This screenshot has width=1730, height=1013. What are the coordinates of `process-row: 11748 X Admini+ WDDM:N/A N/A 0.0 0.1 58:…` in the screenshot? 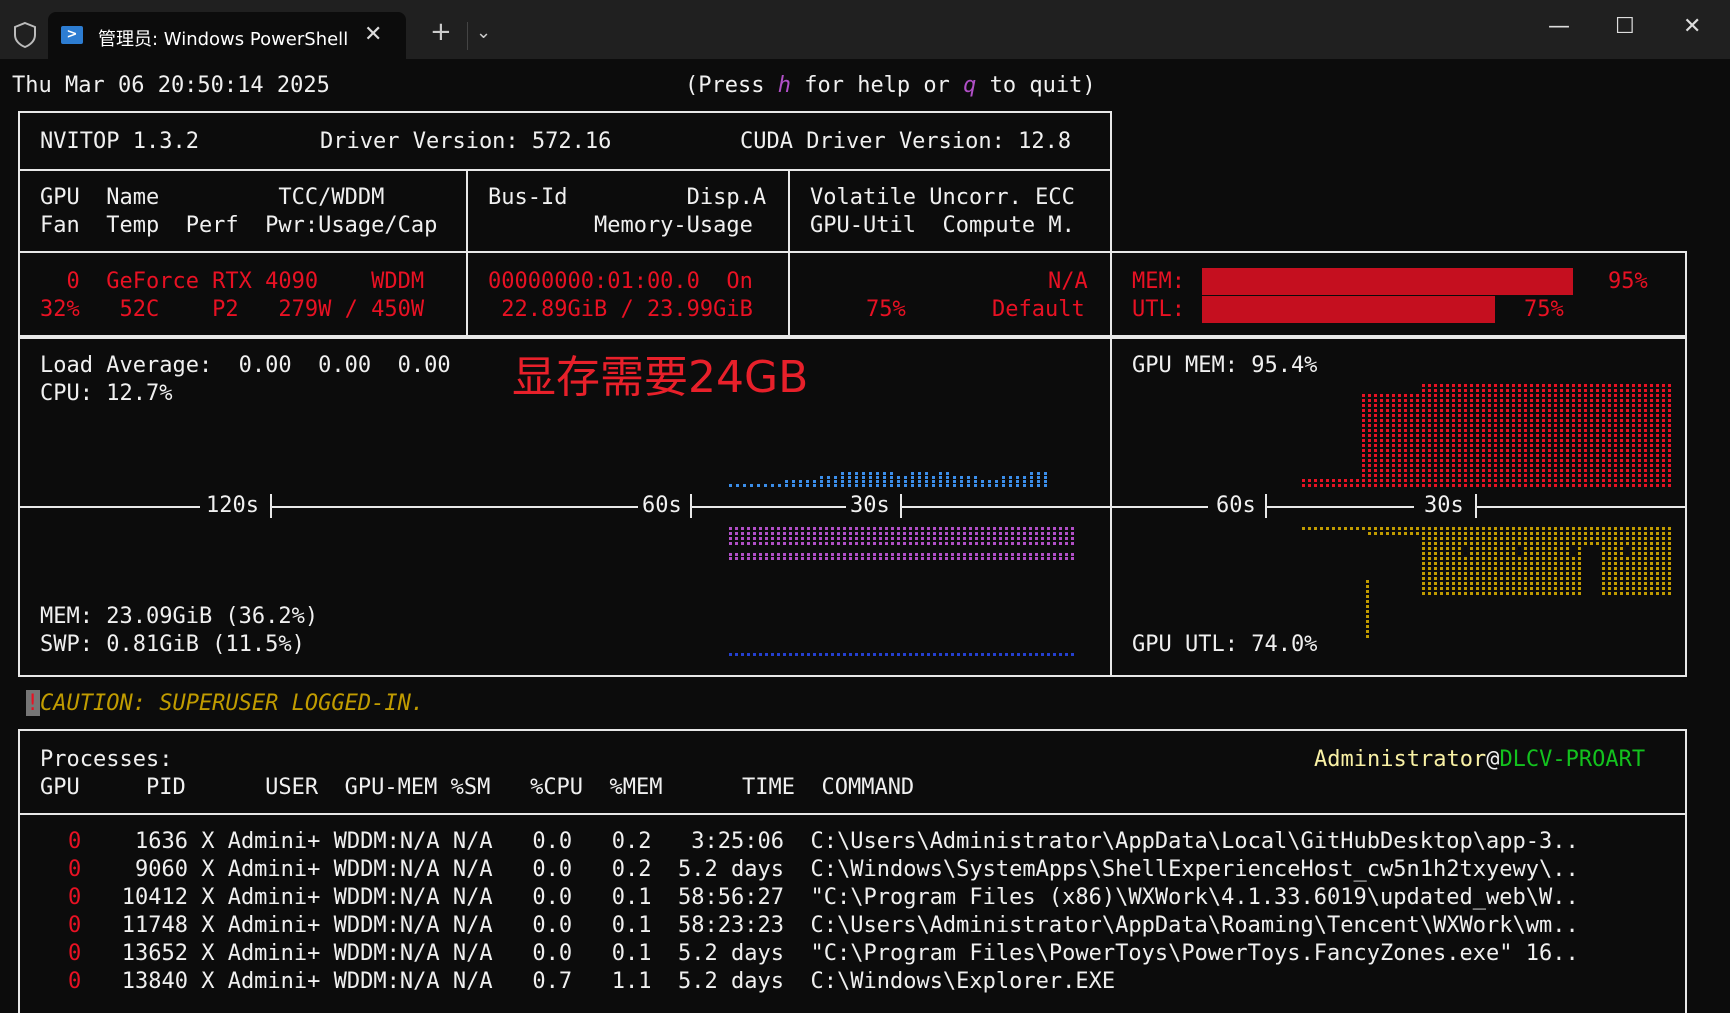 It's located at (830, 926).